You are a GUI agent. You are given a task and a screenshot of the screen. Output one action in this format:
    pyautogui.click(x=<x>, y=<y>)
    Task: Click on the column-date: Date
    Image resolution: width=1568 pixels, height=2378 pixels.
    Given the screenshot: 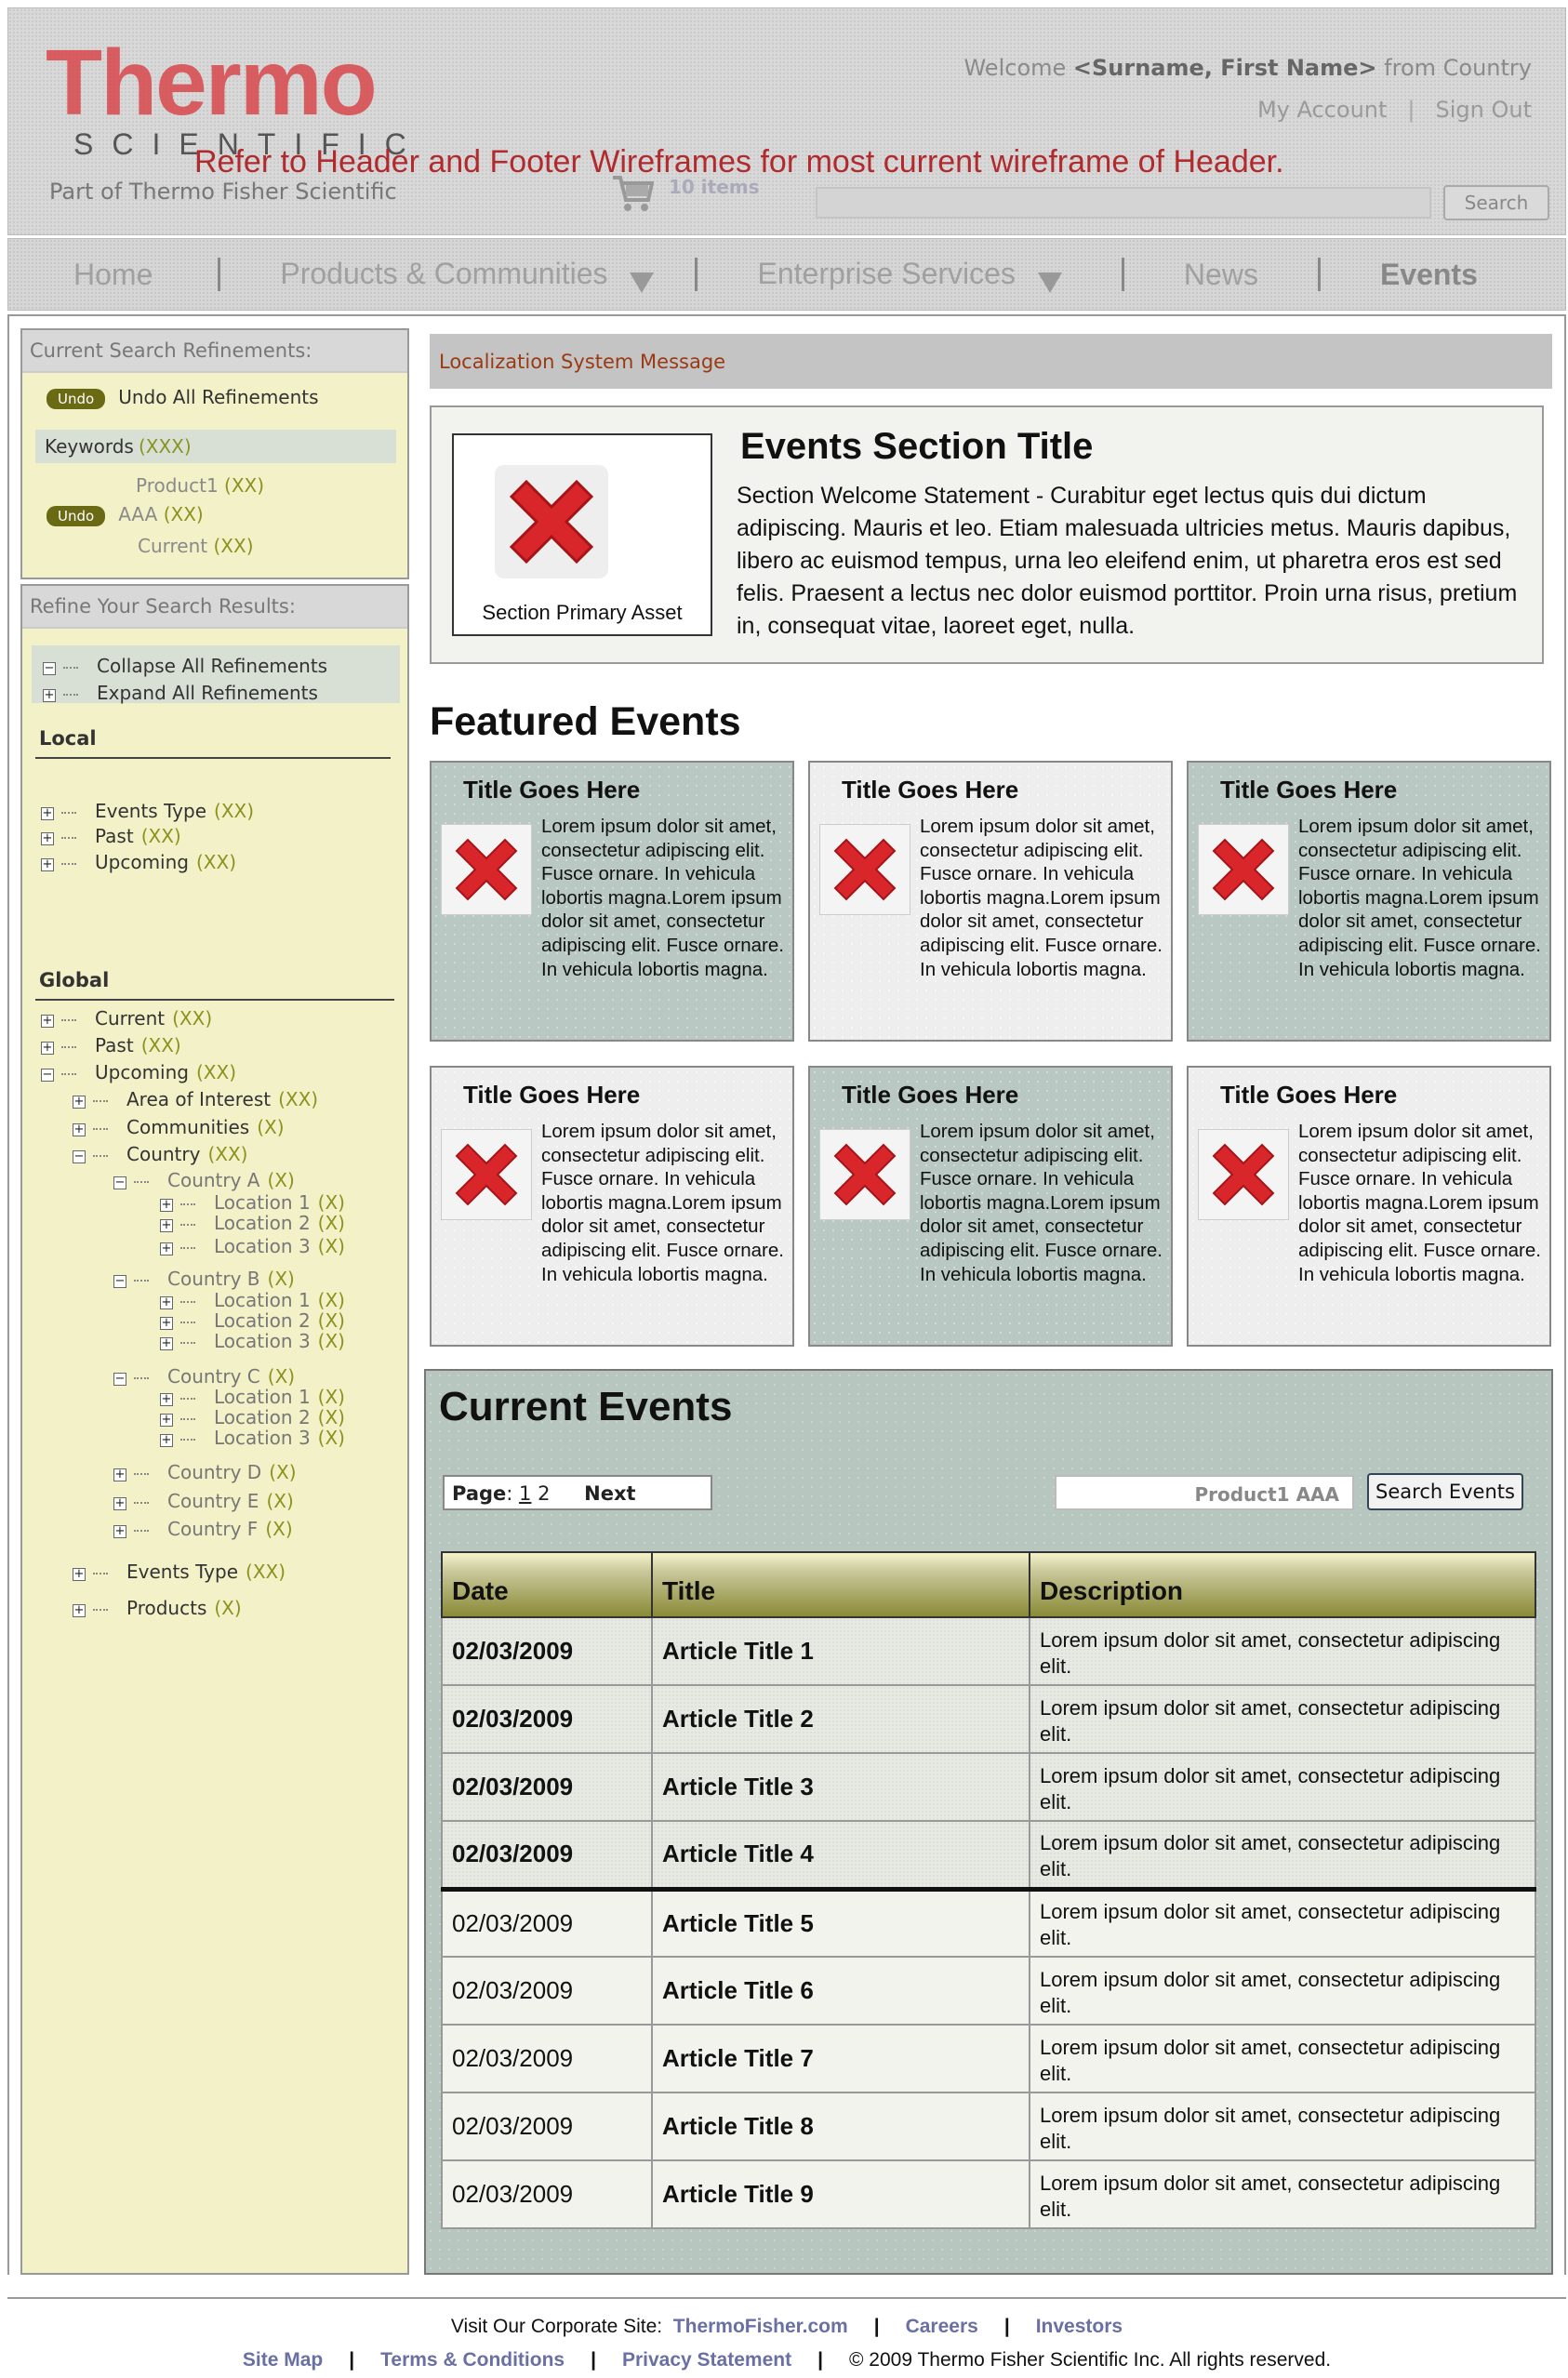 What is the action you would take?
    pyautogui.click(x=547, y=1585)
    